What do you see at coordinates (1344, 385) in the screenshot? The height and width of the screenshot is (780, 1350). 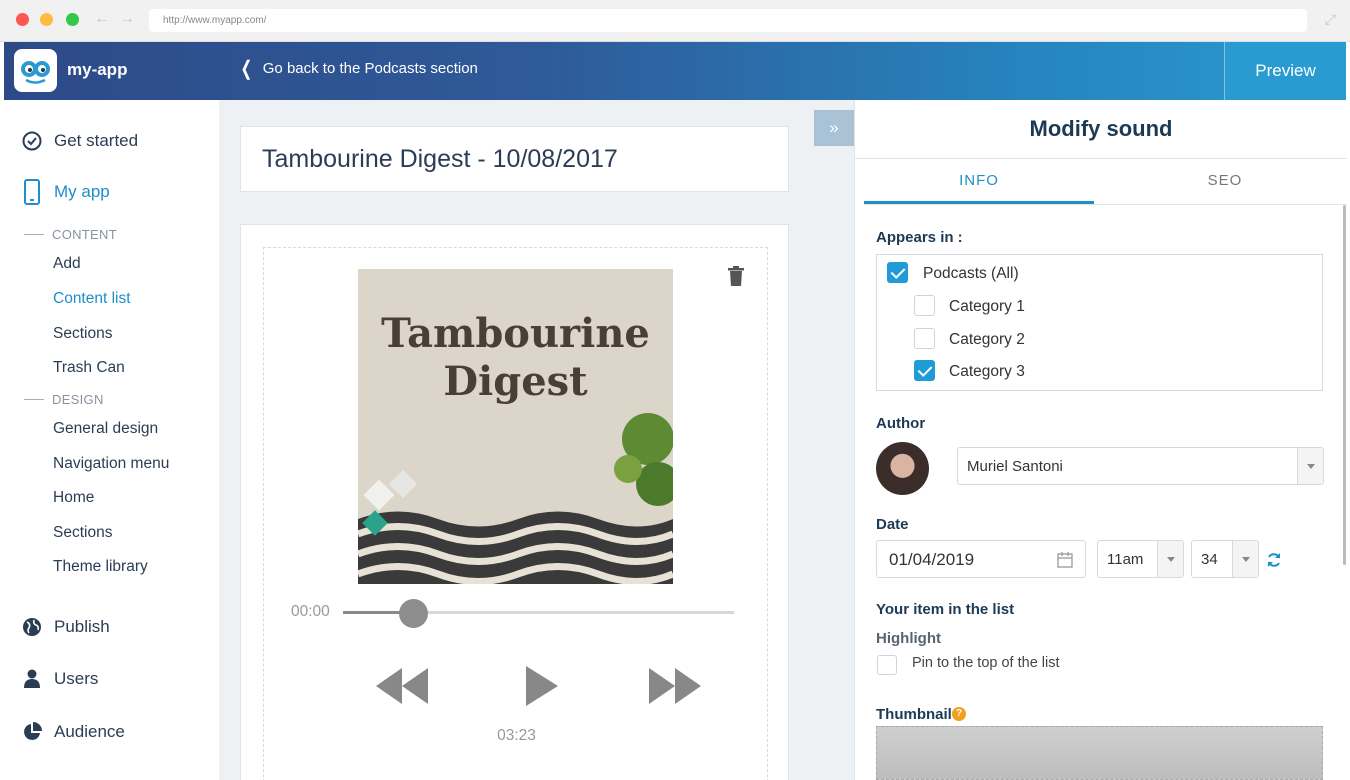 I see `panel-scrollbar` at bounding box center [1344, 385].